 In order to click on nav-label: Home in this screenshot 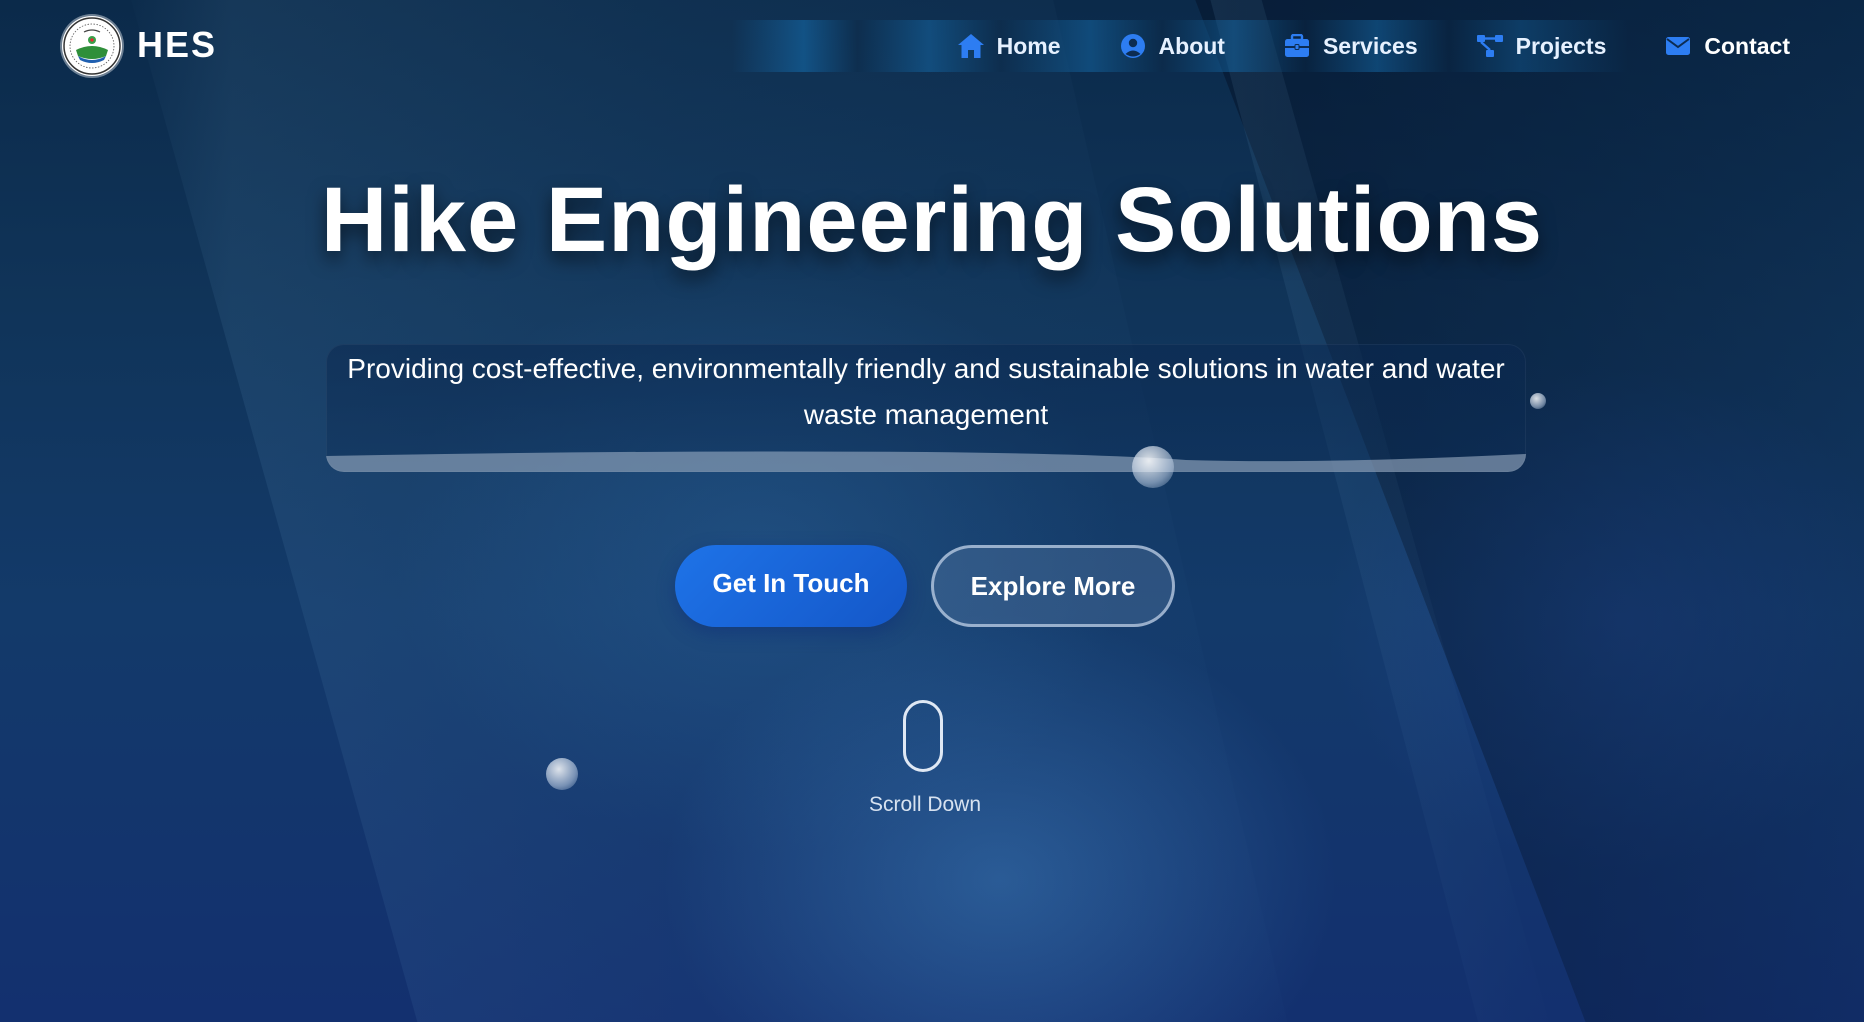, I will do `click(1028, 45)`.